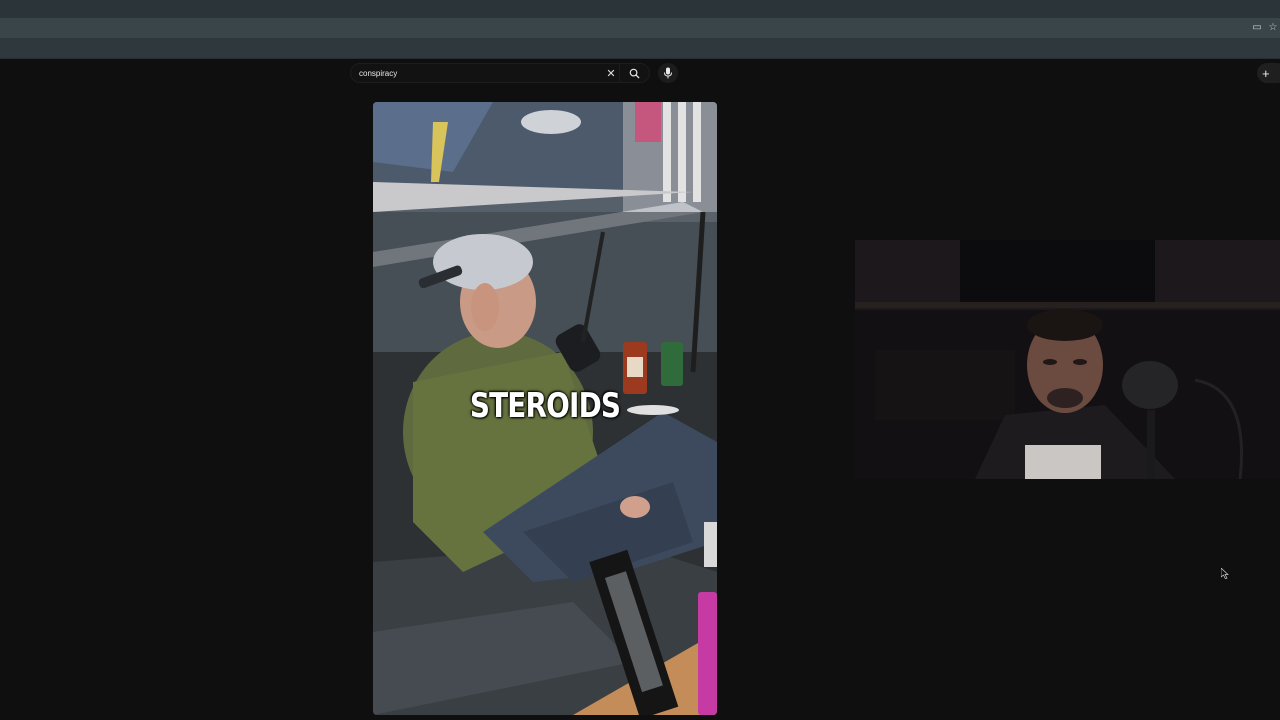 The height and width of the screenshot is (720, 1280). Describe the element at coordinates (1273, 28) in the screenshot. I see `bookmark-star-icon: ☆` at that location.